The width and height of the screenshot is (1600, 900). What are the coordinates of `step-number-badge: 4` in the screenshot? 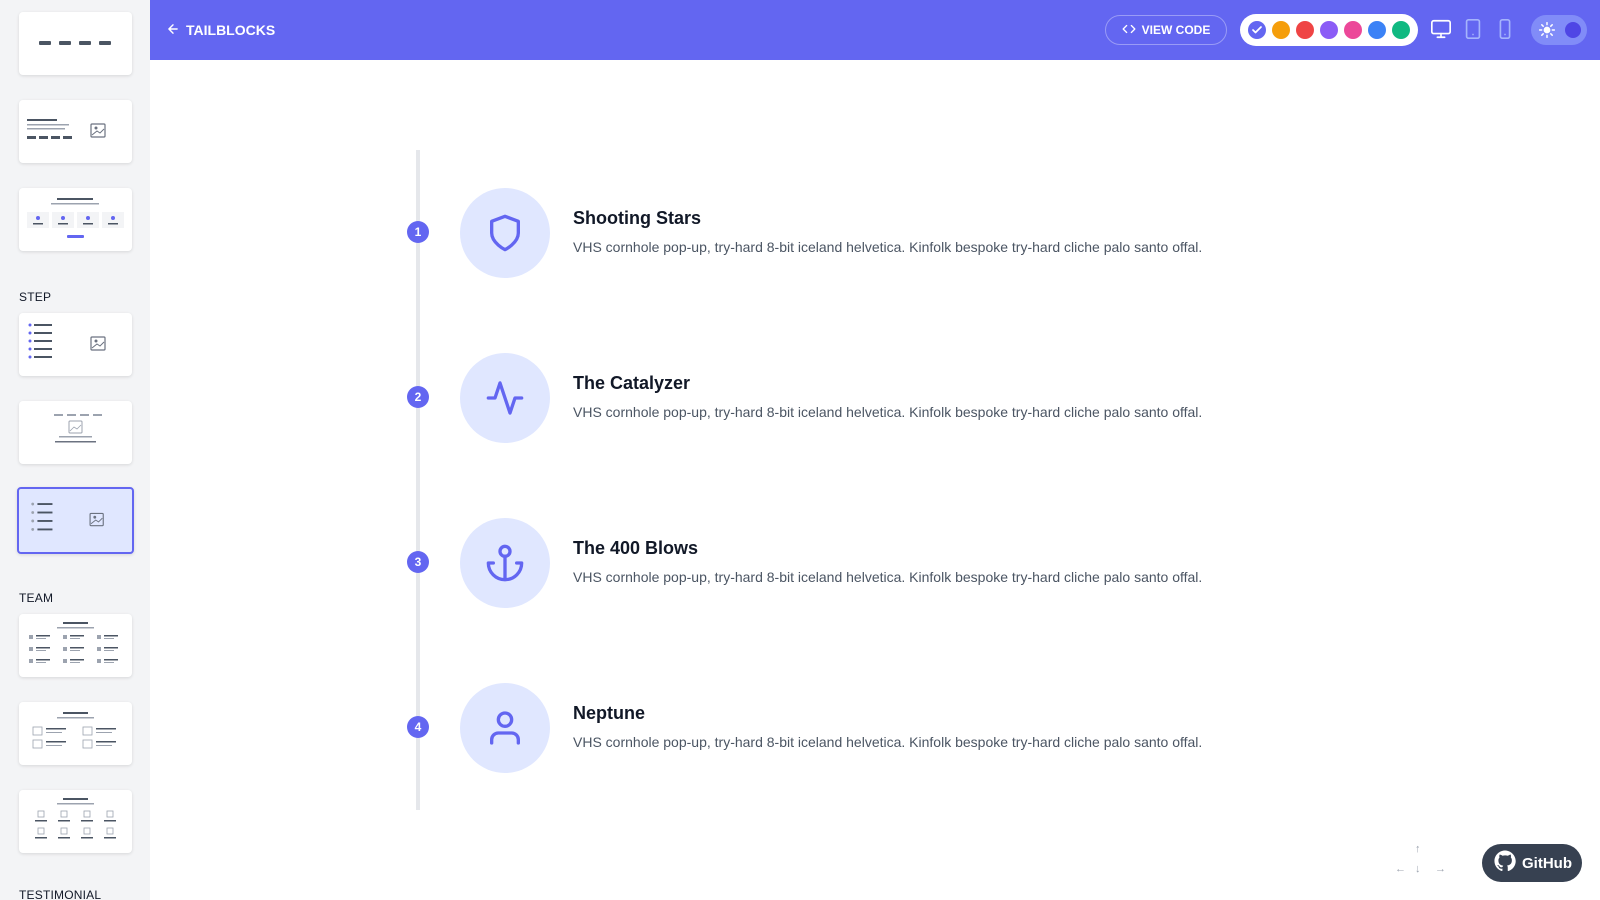 It's located at (418, 727).